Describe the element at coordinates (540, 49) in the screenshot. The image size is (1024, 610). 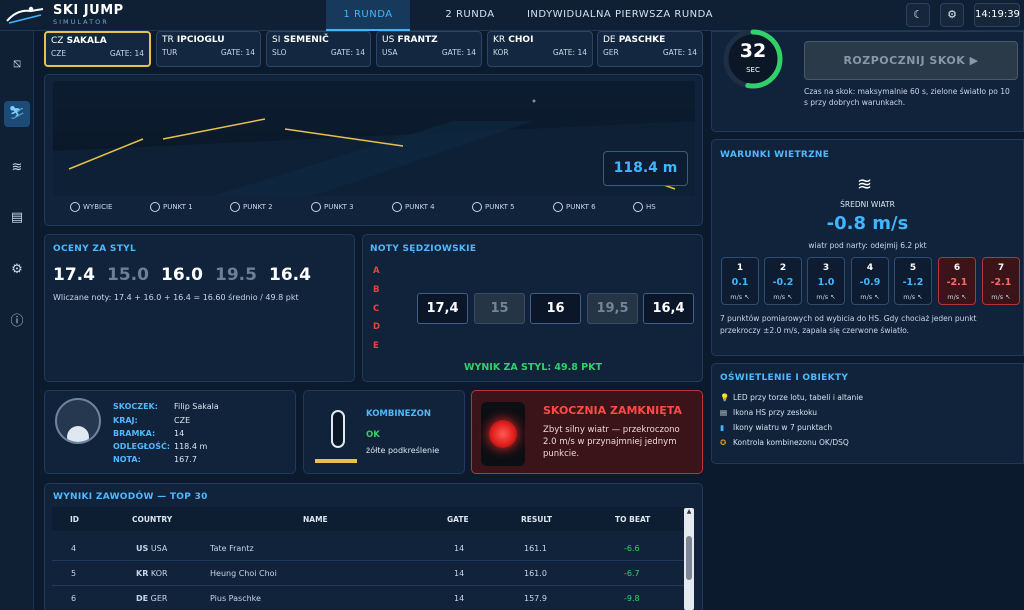
I see `jumper-card-choi: KR CHOI KOR GATE: 14` at that location.